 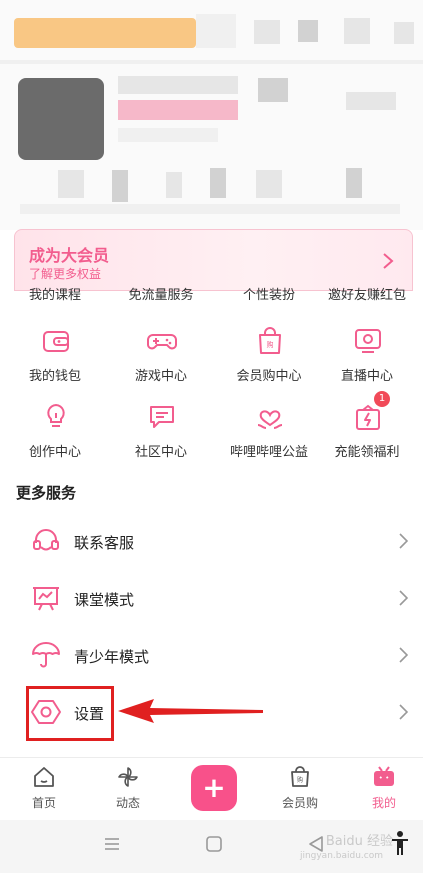 What do you see at coordinates (367, 433) in the screenshot?
I see `grid-item-charge-welfare: 1 充能领福利` at bounding box center [367, 433].